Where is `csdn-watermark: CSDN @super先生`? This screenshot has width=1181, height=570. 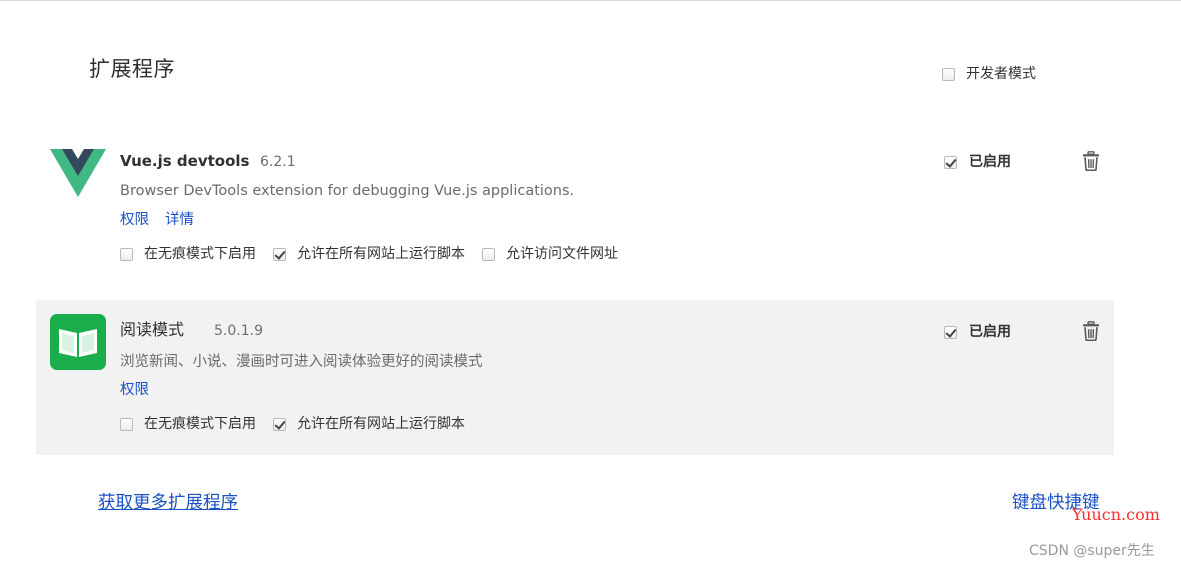 csdn-watermark: CSDN @super先生 is located at coordinates (1092, 551).